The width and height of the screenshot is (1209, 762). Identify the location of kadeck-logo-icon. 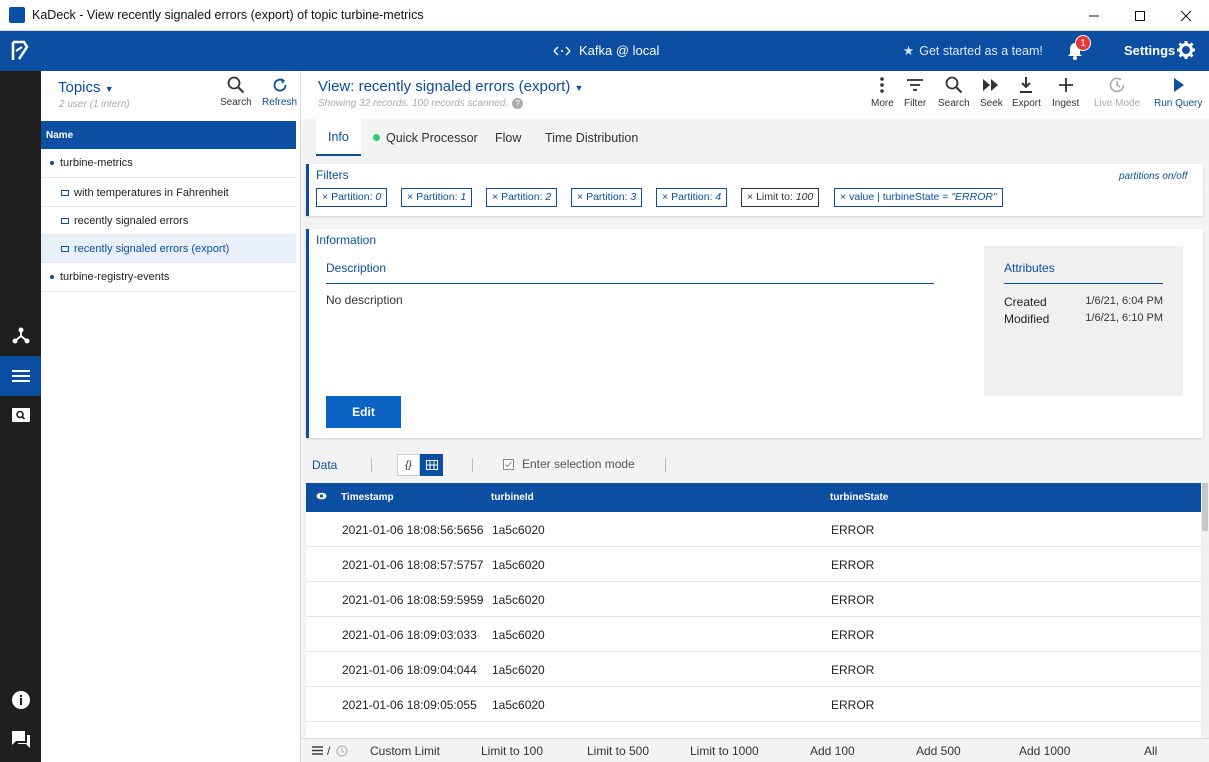
(20, 50).